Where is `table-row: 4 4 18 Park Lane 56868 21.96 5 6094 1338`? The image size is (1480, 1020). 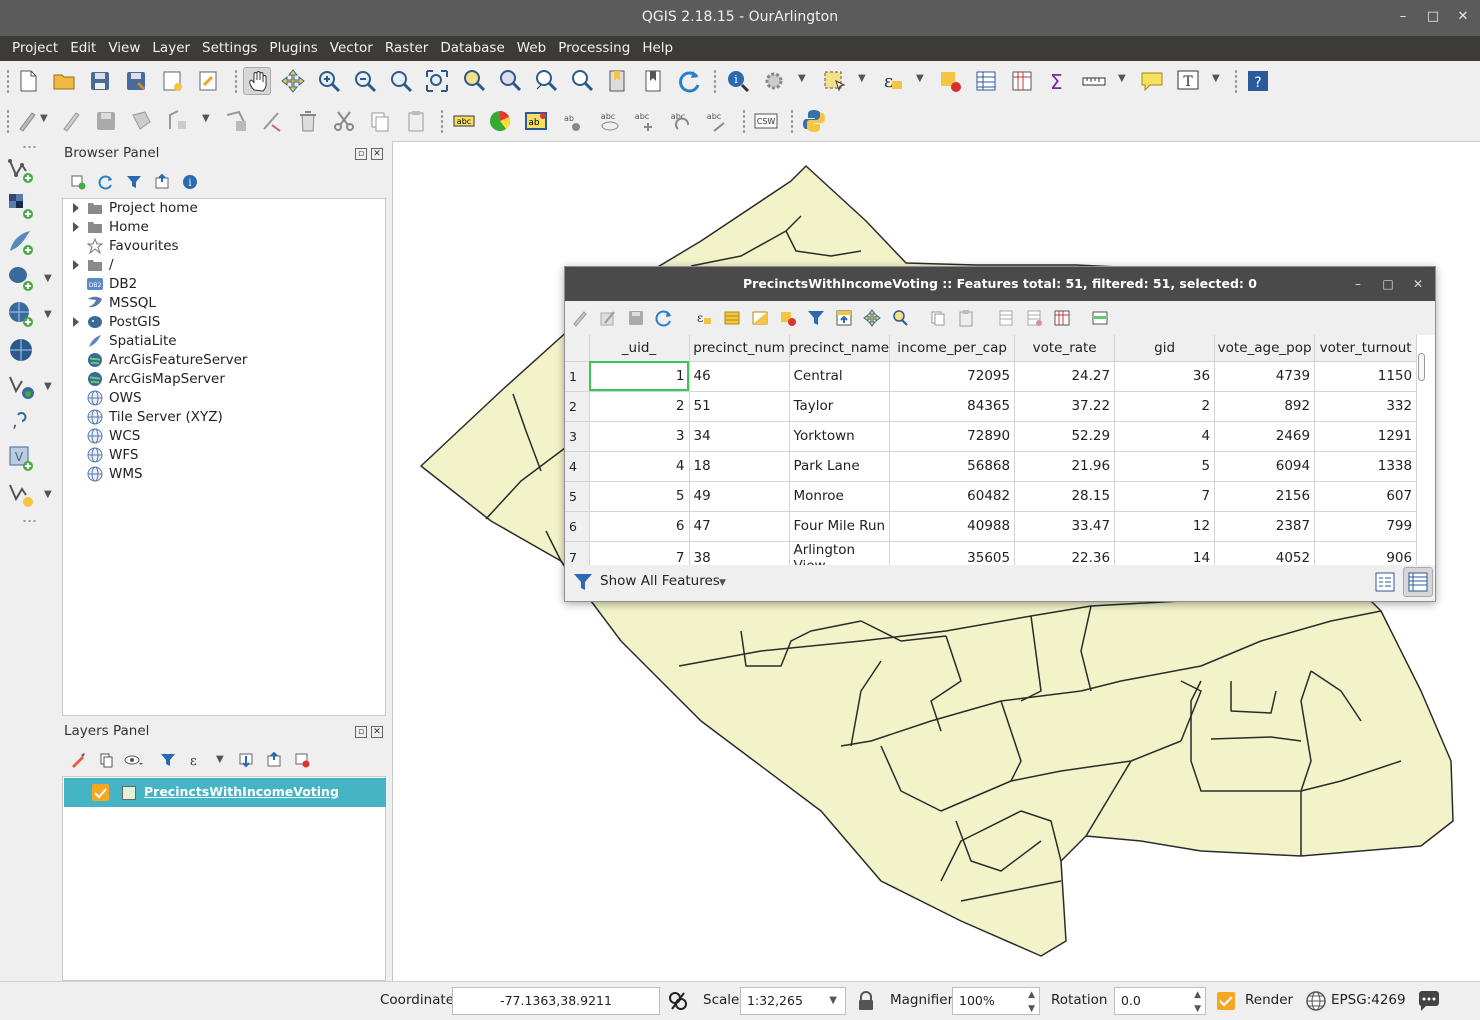 table-row: 4 4 18 Park Lane 56868 21.96 5 6094 1338 is located at coordinates (991, 466).